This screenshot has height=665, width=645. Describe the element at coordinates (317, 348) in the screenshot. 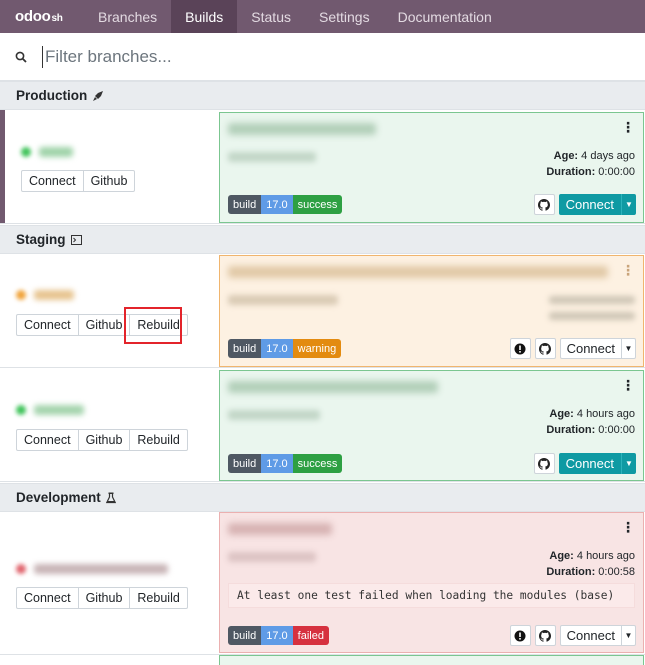

I see `badge-status: warning` at that location.